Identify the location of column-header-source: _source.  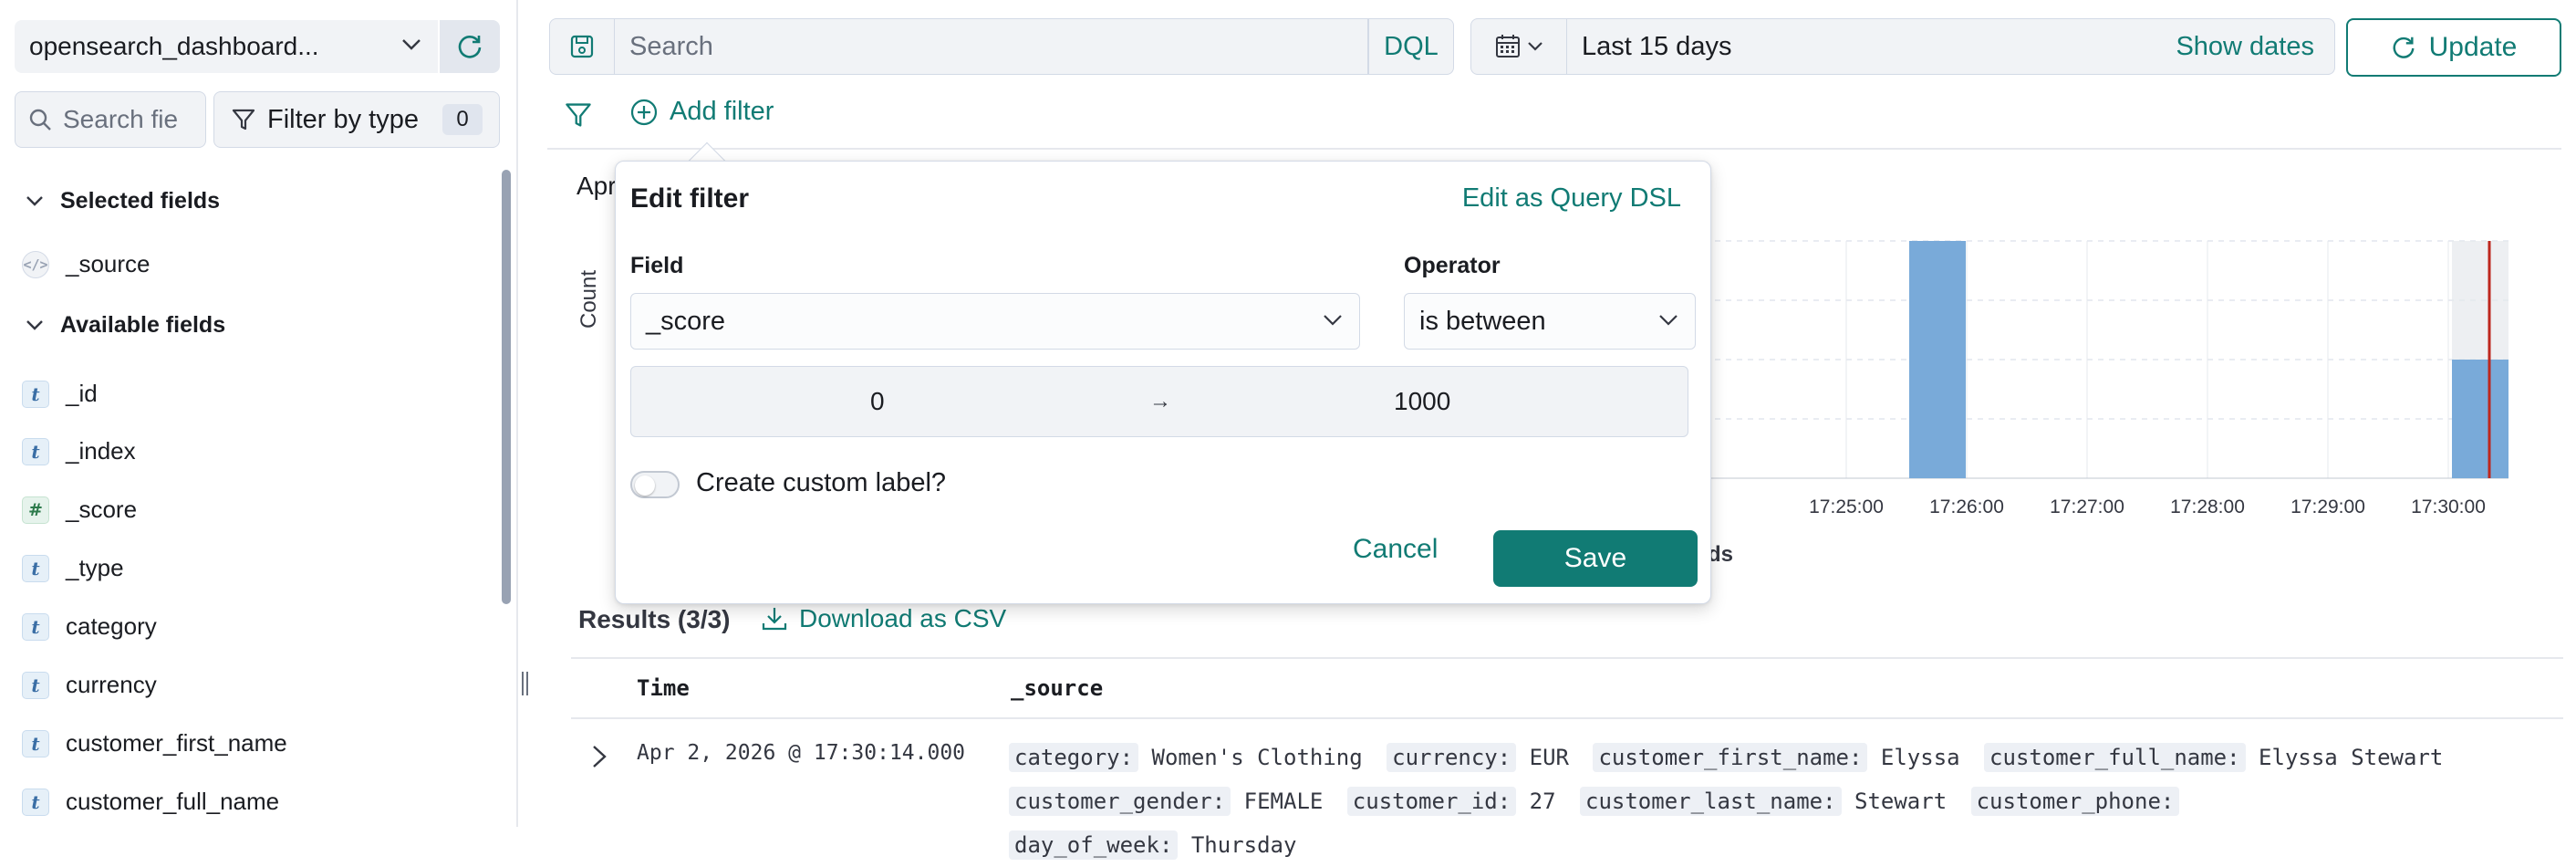
(1057, 688).